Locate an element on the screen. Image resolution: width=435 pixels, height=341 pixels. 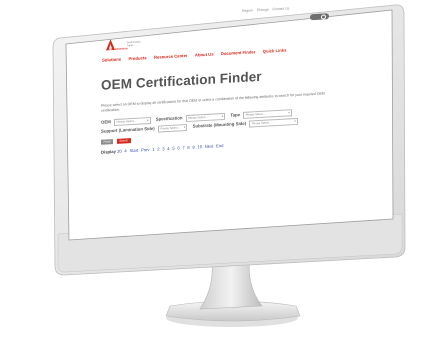
form-buttons: Reset Search is located at coordinates (117, 141).